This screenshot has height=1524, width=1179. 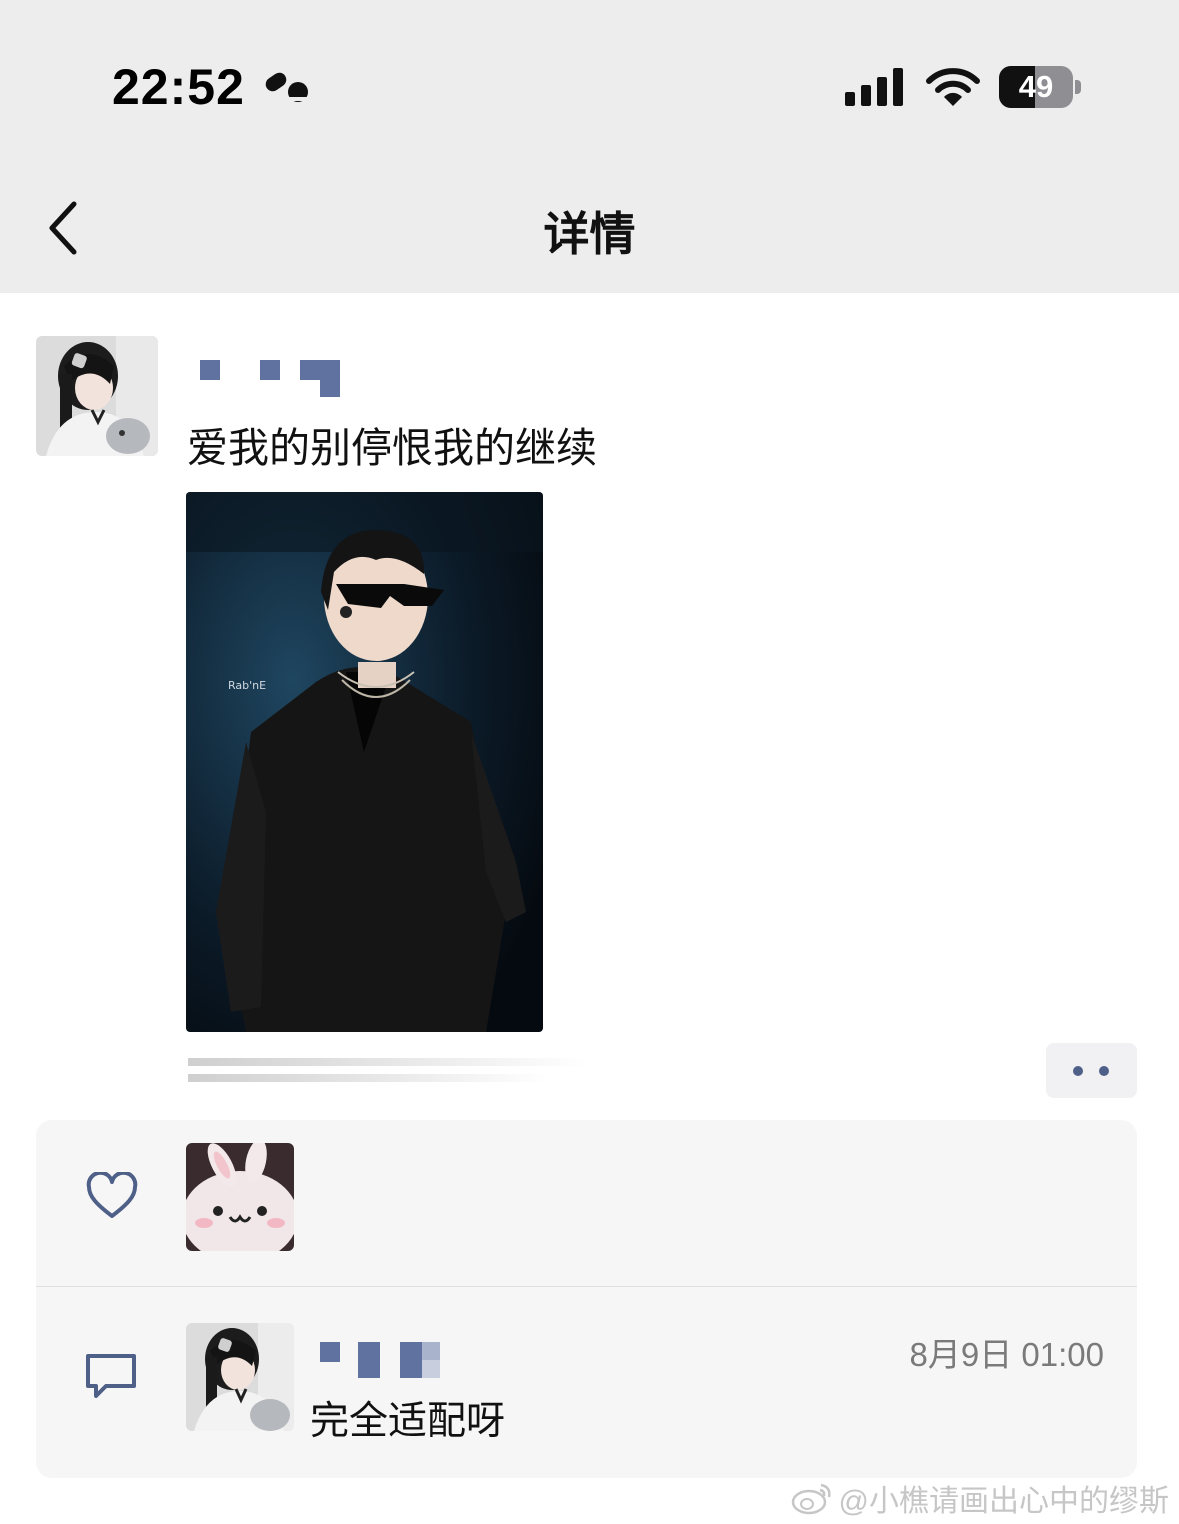 I want to click on battery-tip, so click(x=1078, y=87).